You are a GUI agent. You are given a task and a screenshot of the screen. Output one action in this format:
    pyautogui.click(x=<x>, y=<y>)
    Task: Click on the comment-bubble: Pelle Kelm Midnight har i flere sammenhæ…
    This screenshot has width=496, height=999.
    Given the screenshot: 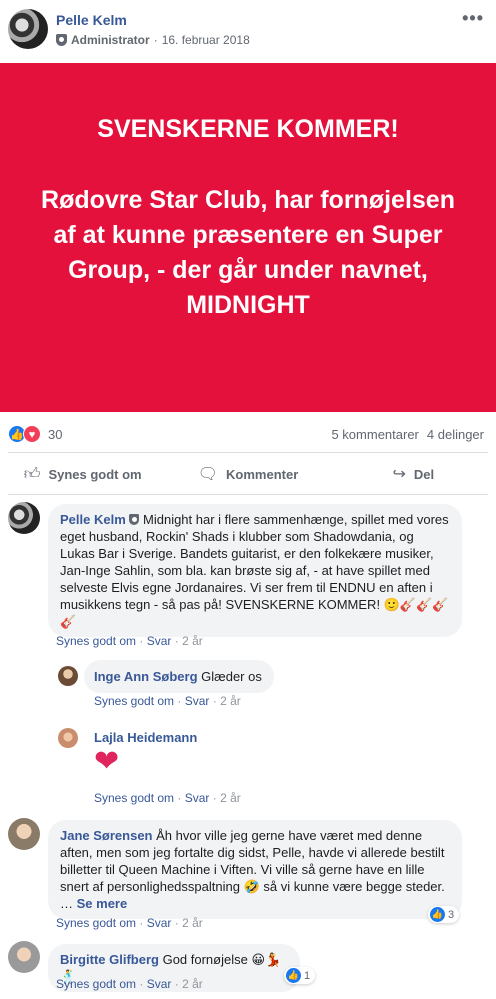 What is the action you would take?
    pyautogui.click(x=255, y=570)
    